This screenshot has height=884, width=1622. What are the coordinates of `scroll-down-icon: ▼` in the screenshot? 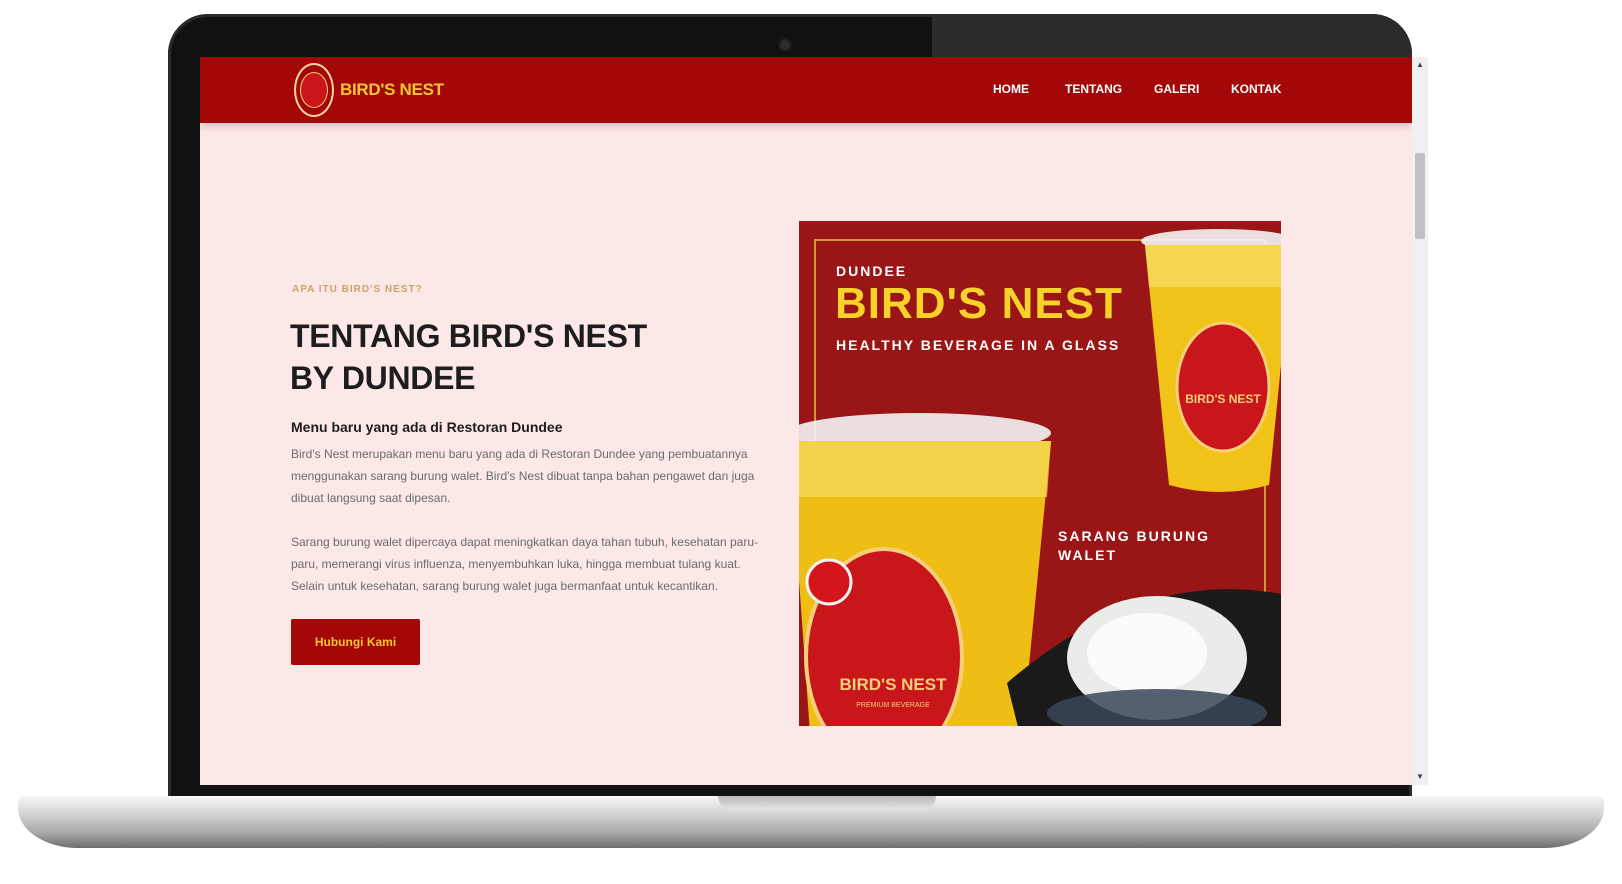 It's located at (1420, 777).